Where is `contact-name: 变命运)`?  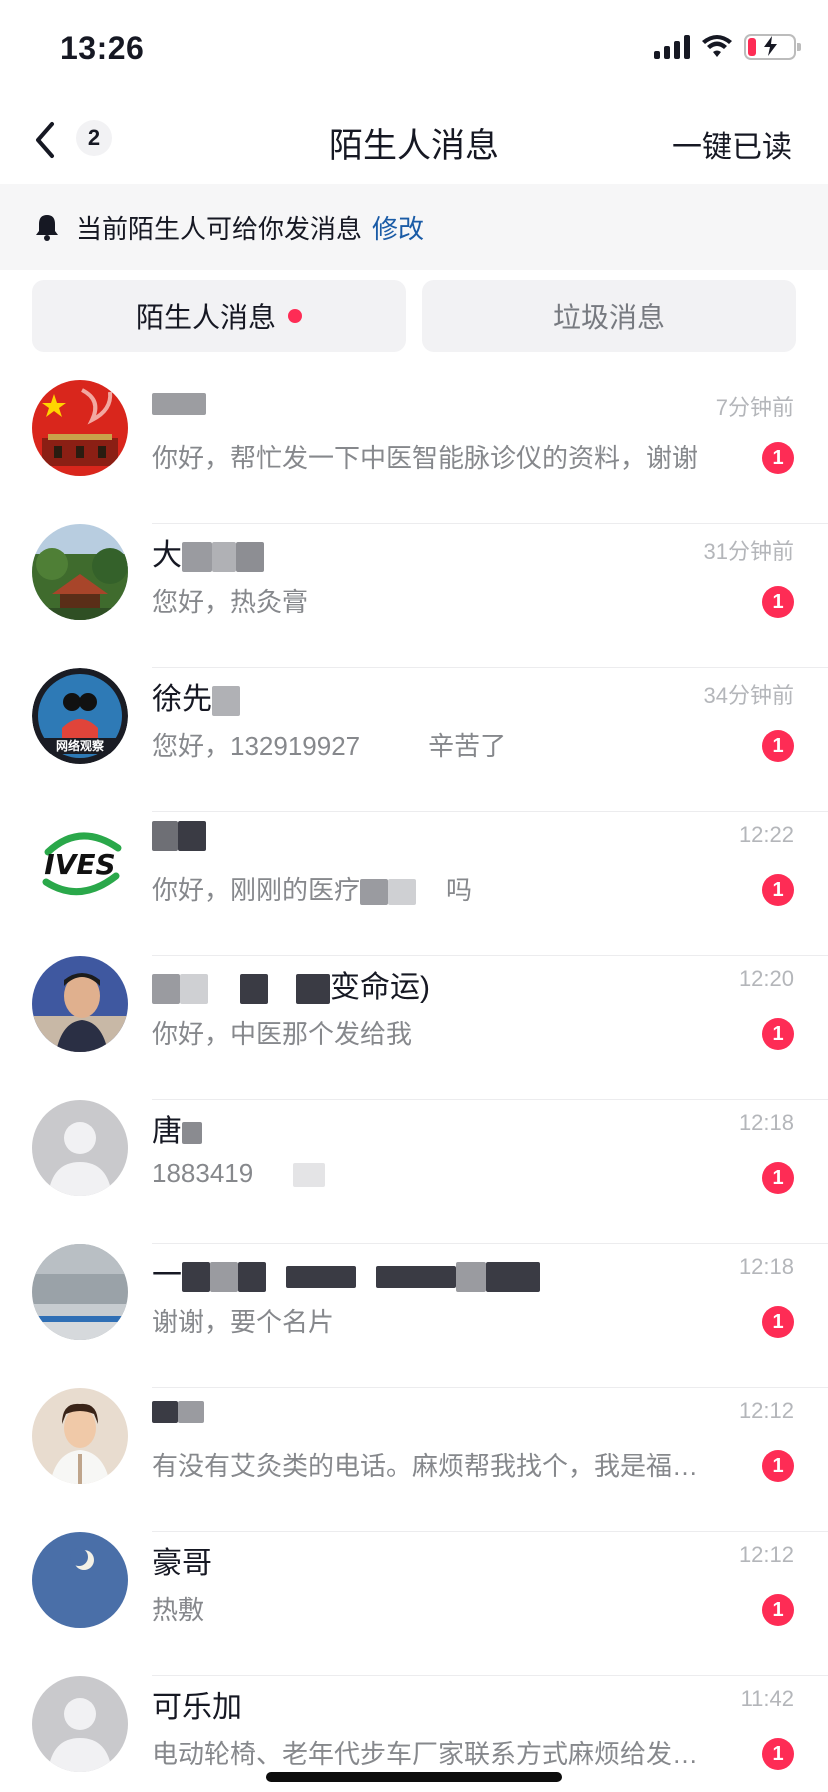
contact-name: 变命运) is located at coordinates (291, 984).